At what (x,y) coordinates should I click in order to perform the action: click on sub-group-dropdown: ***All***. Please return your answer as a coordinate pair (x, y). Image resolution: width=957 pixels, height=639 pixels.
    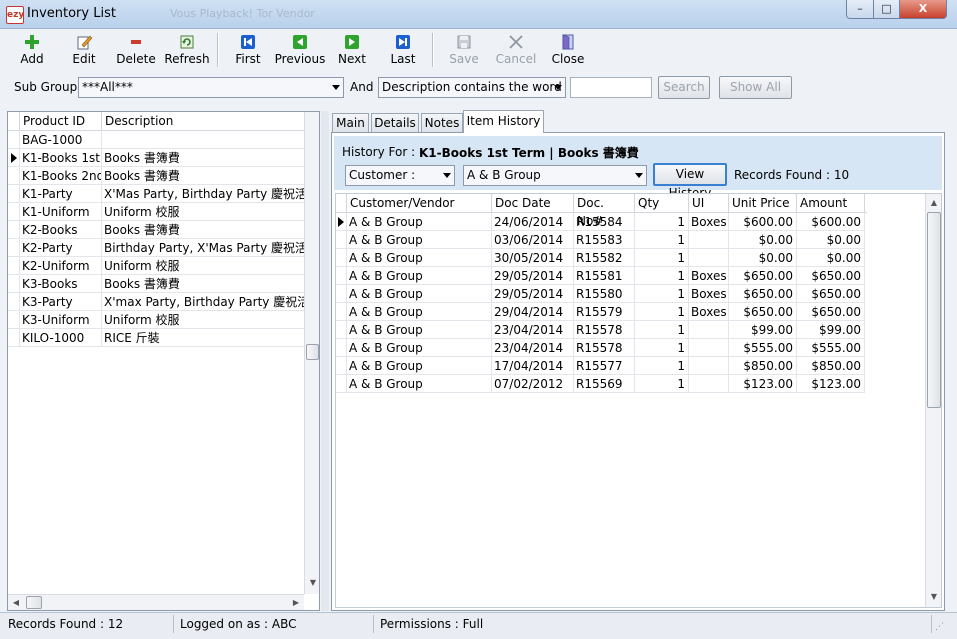
    Looking at the image, I should click on (211, 87).